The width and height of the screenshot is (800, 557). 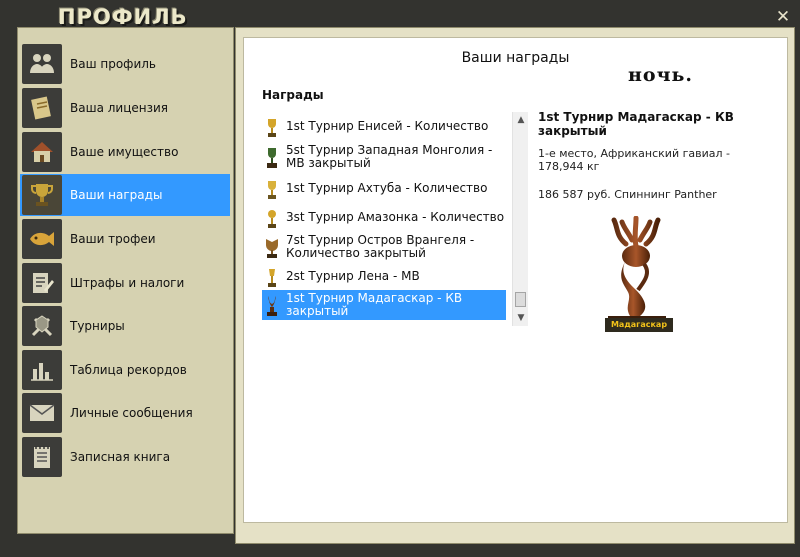 I want to click on sidebar-item-messages: Личные сообщения, so click(x=125, y=413).